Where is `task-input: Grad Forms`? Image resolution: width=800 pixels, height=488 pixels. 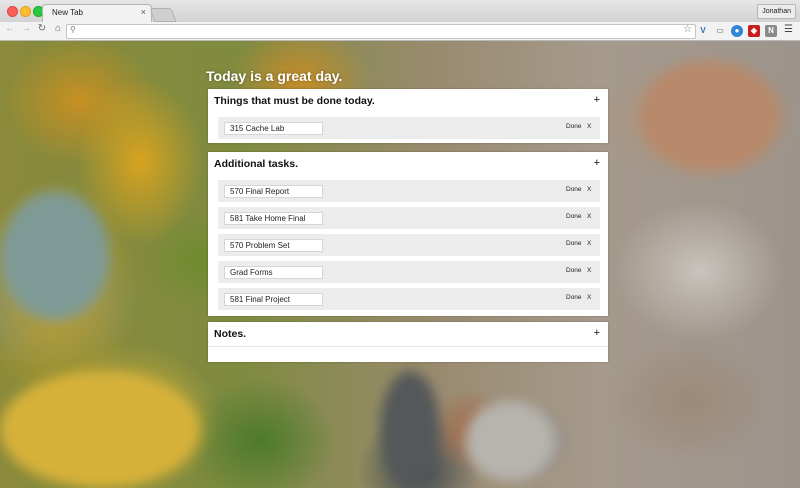 task-input: Grad Forms is located at coordinates (273, 272).